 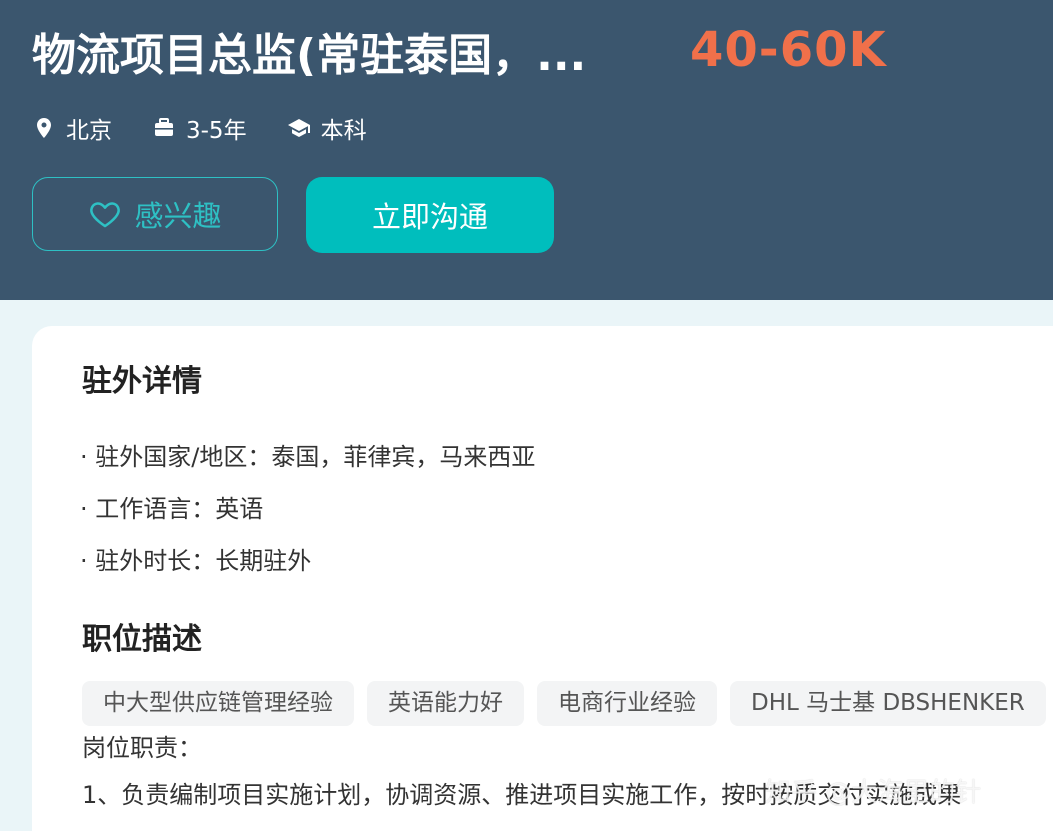 What do you see at coordinates (142, 639) in the screenshot?
I see `section-title-job-description: 职位描述` at bounding box center [142, 639].